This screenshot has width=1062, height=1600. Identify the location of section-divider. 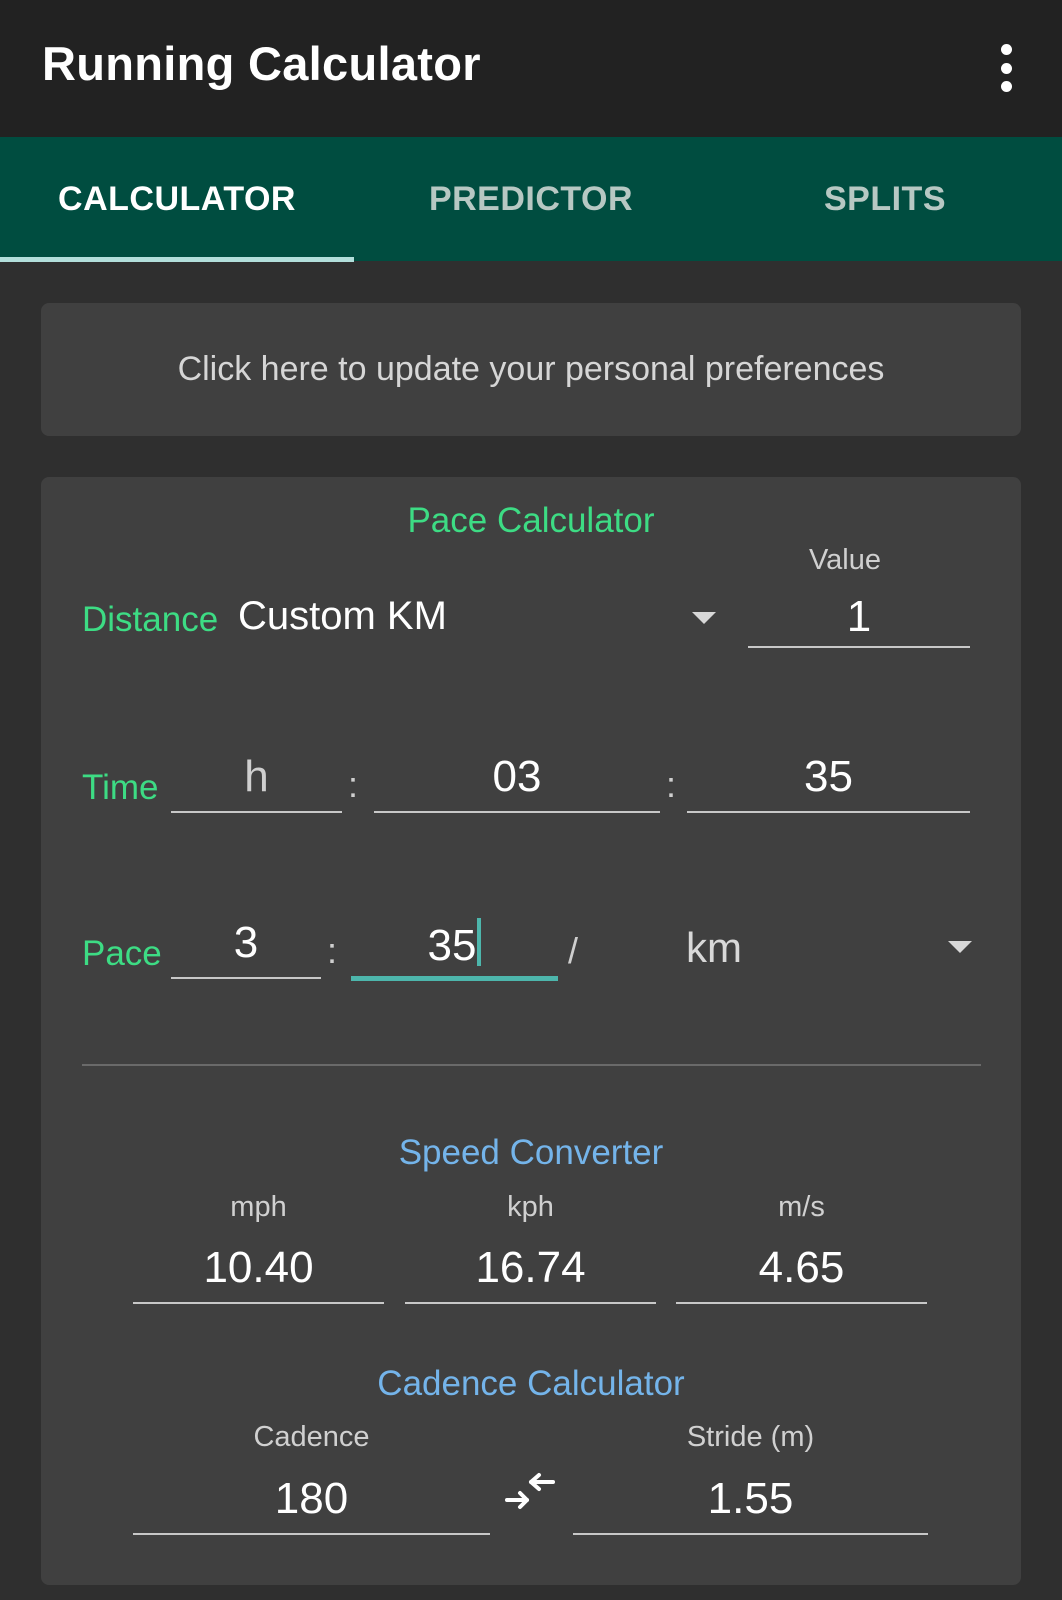
(531, 1065).